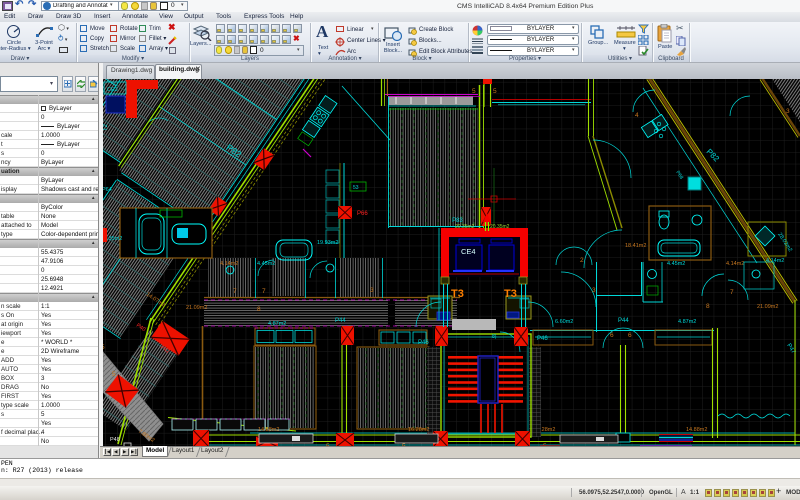  I want to click on svg-text: 53, so click(356, 188).